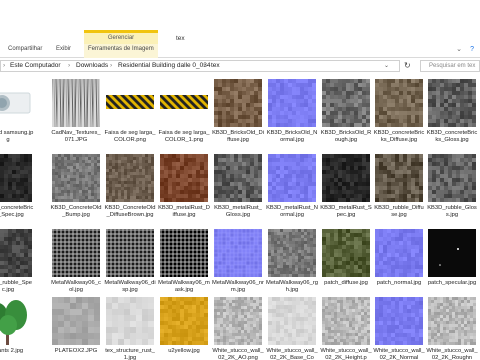  I want to click on file-item: KB3D_BricksOld_Rough.jpg, so click(346, 115).